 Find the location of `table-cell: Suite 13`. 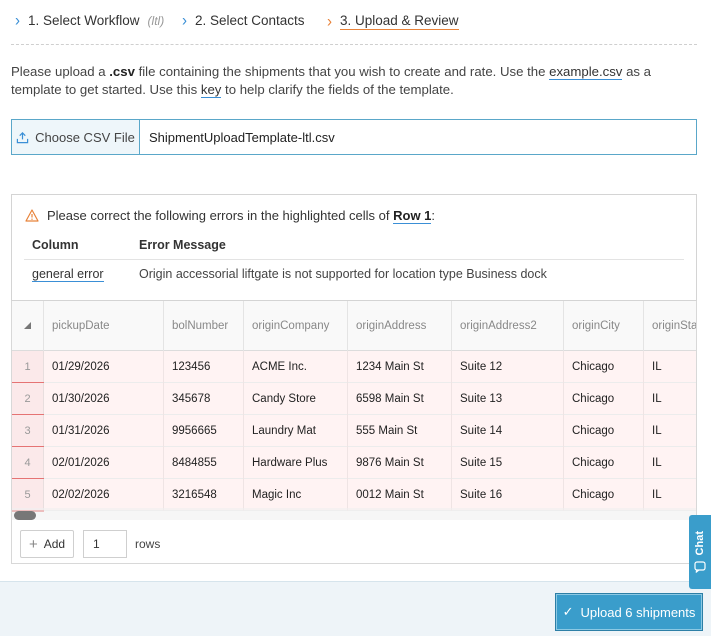

table-cell: Suite 13 is located at coordinates (508, 399).